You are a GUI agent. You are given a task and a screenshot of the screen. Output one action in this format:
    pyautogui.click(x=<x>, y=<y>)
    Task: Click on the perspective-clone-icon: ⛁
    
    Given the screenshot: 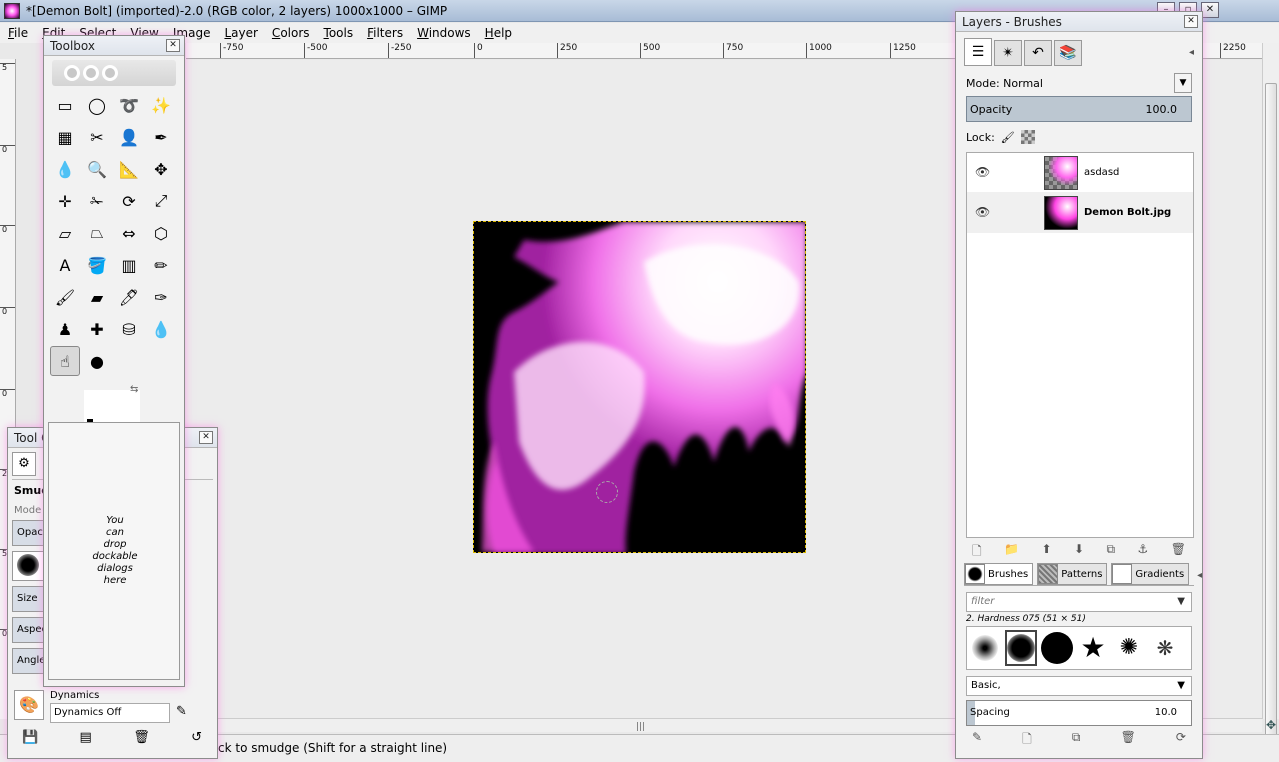 What is the action you would take?
    pyautogui.click(x=129, y=329)
    